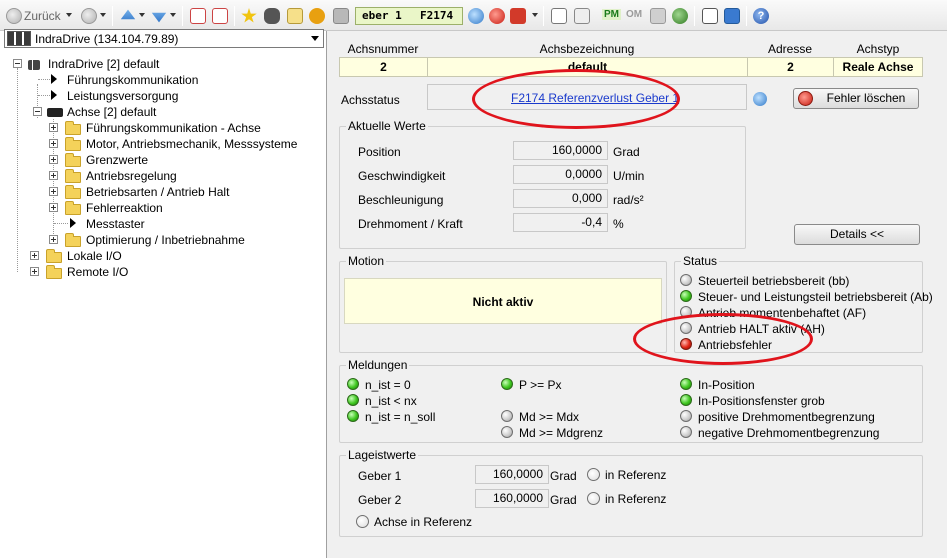 This screenshot has width=947, height=558. Describe the element at coordinates (723, 339) in the screenshot. I see `annotation-ellipse-fault` at that location.